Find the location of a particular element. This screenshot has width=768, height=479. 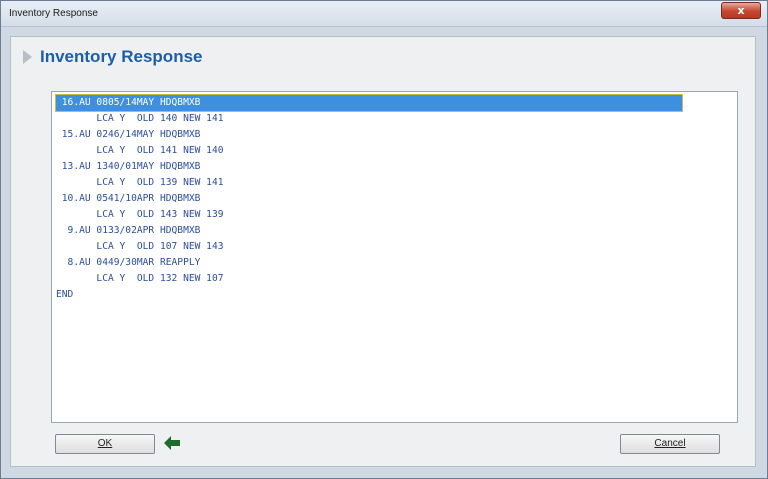

window-title: Inventory Response is located at coordinates (53, 13).